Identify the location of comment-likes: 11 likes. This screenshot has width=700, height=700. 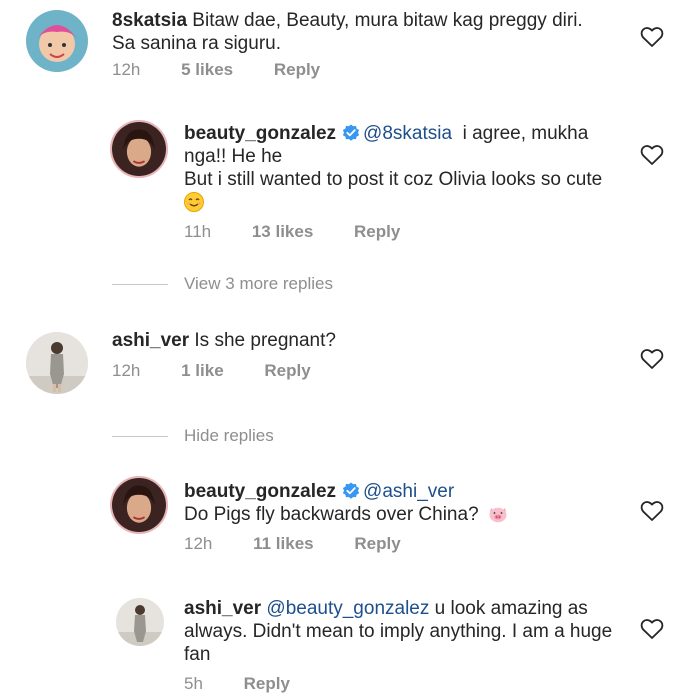
(283, 543).